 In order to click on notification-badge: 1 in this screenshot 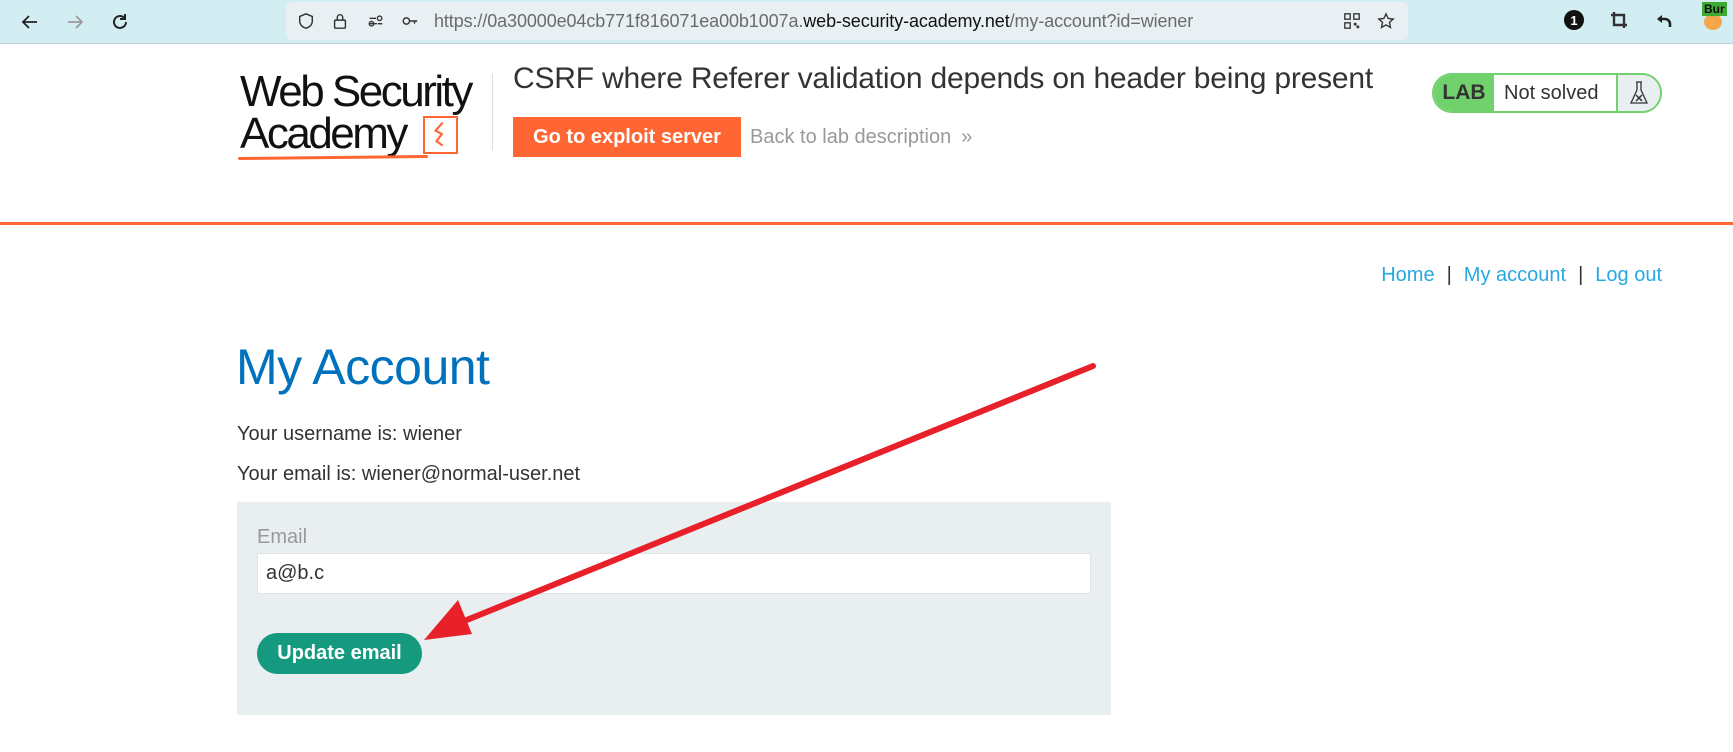, I will do `click(1574, 20)`.